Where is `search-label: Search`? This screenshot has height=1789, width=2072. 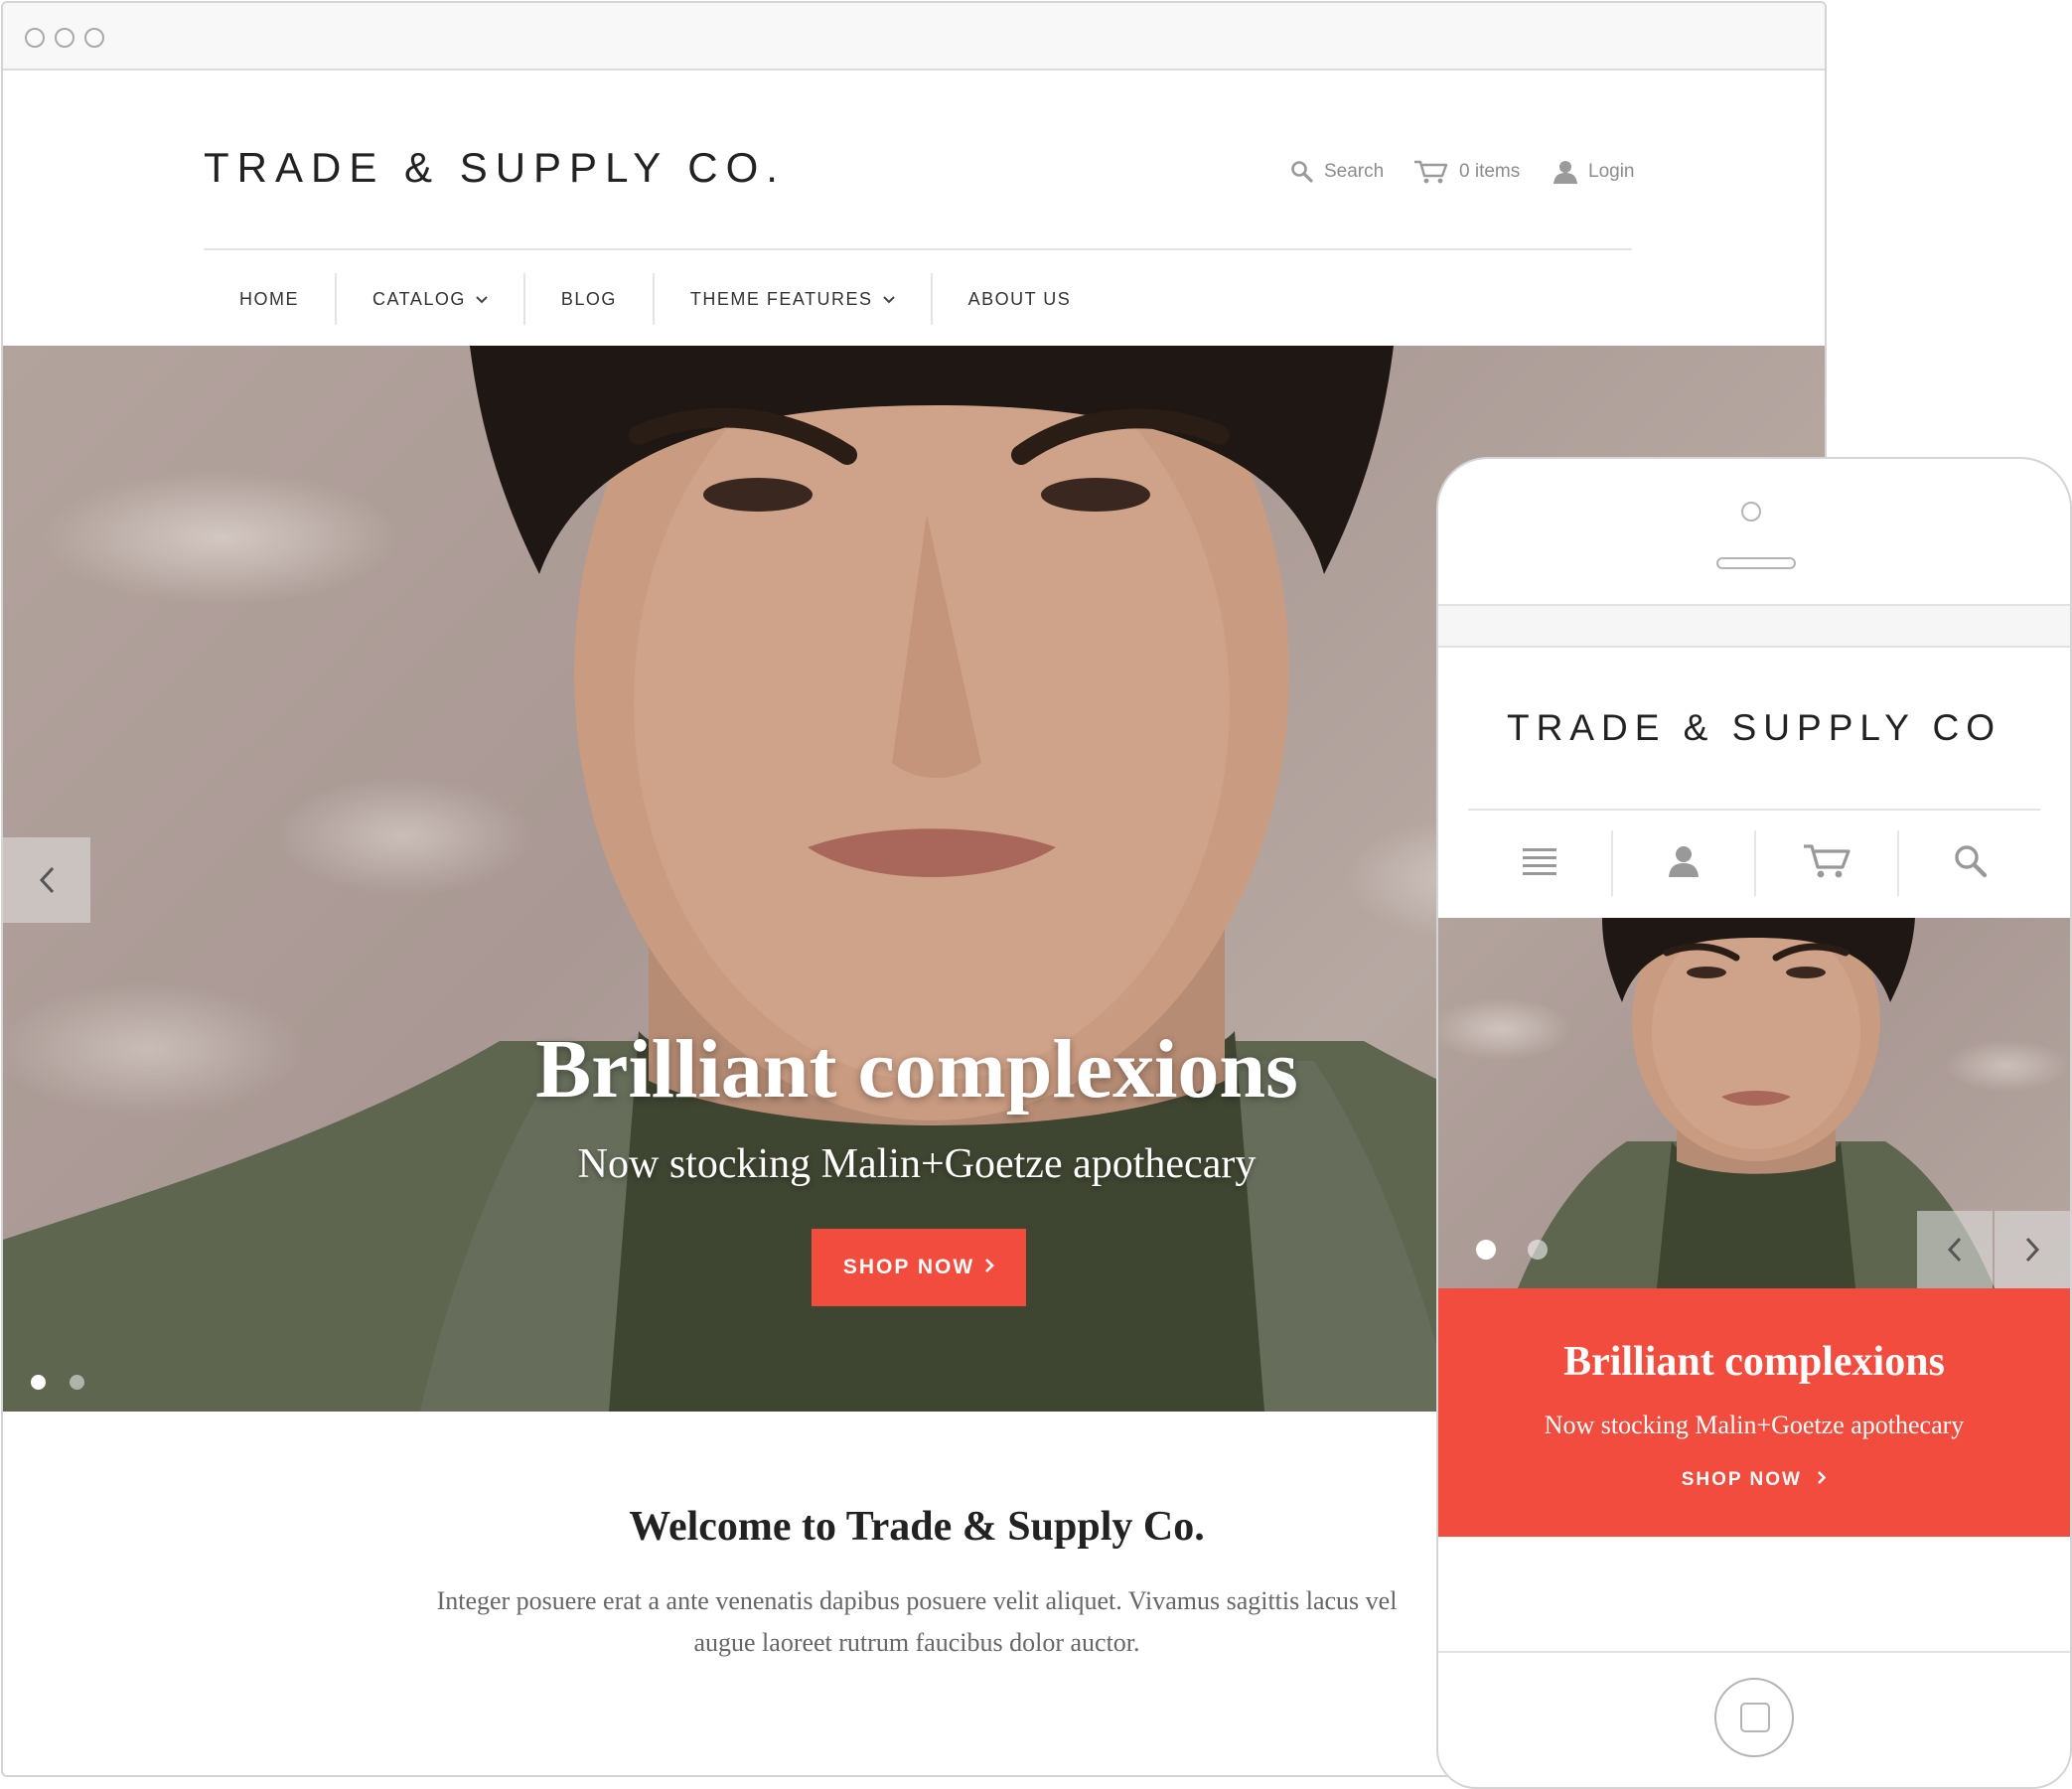
search-label: Search is located at coordinates (1354, 172).